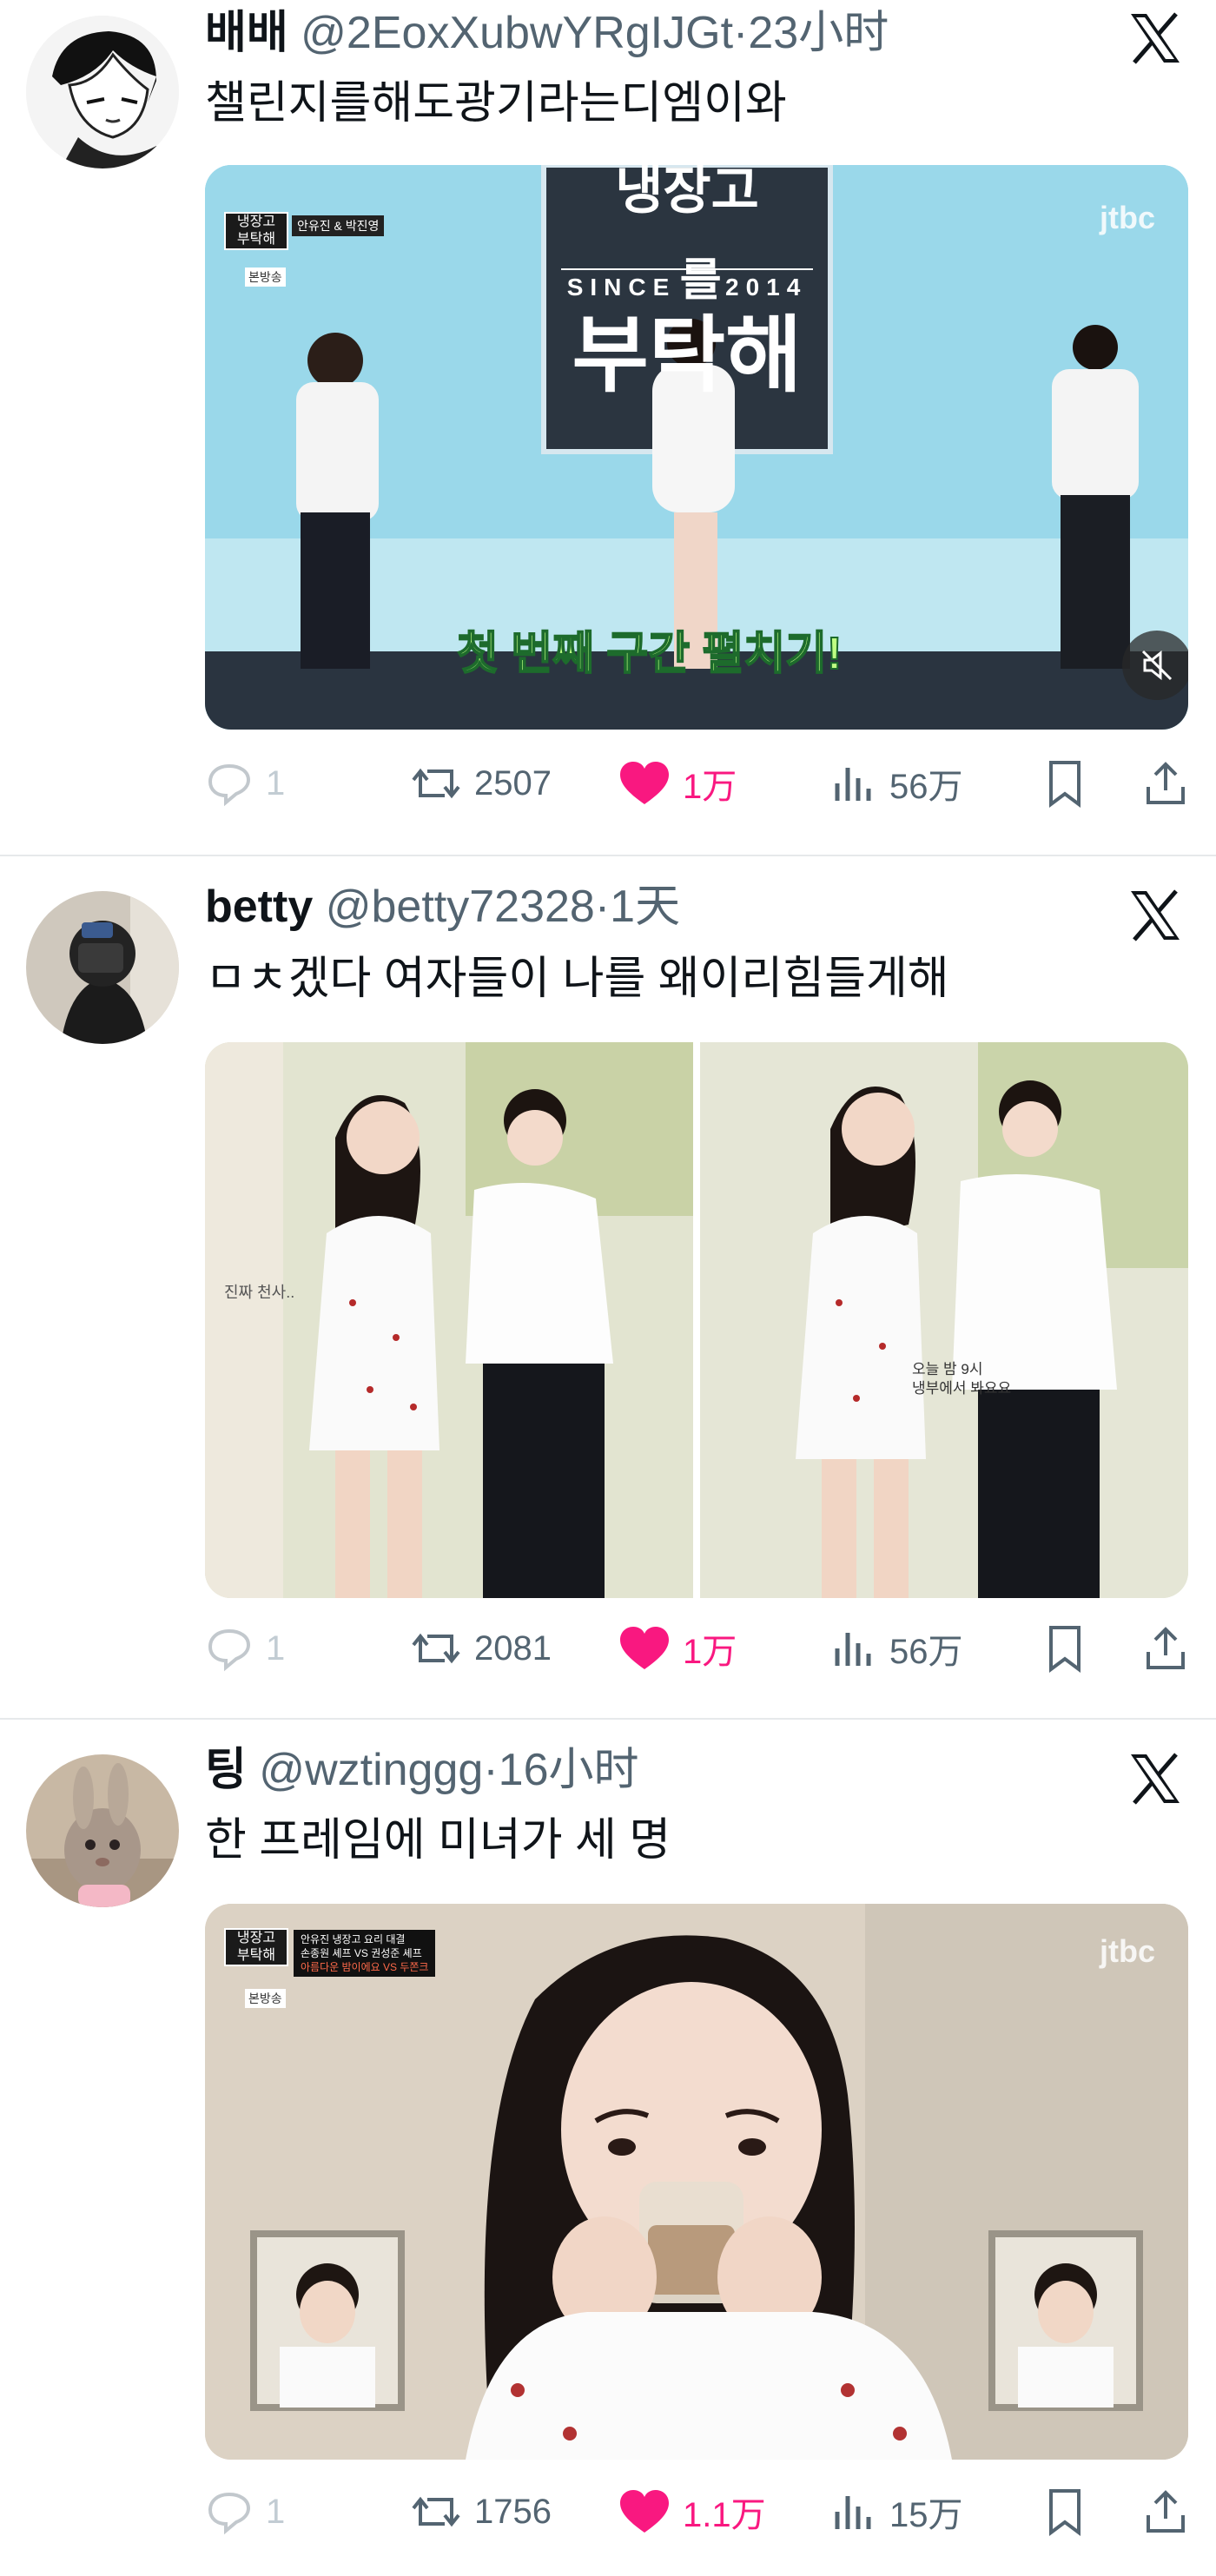 The height and width of the screenshot is (2576, 1216). I want to click on set-sign-word: 를, so click(700, 281).